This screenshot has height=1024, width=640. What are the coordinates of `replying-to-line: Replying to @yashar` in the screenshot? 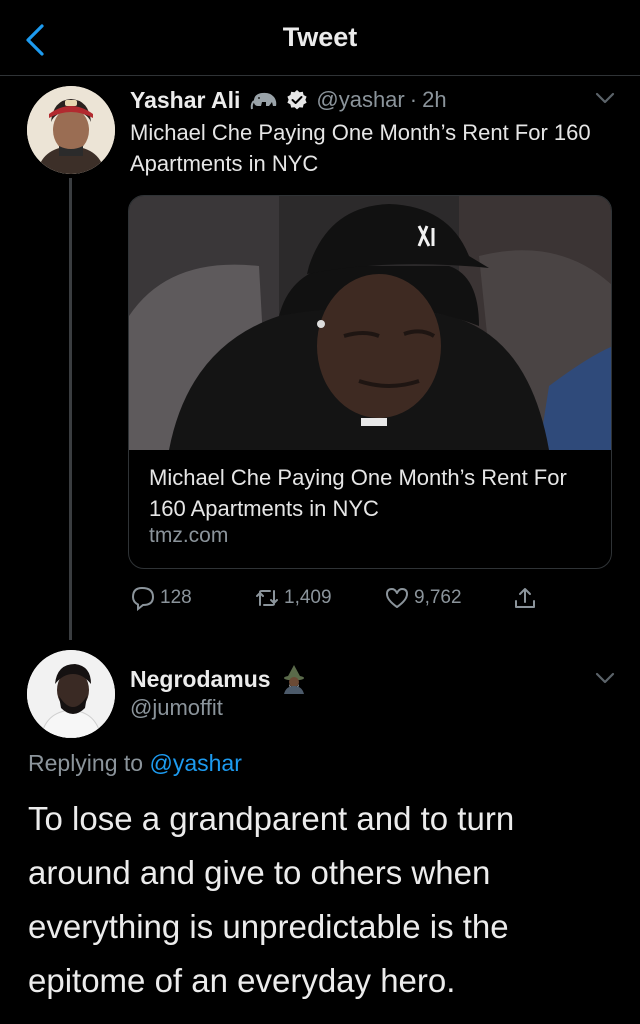 It's located at (135, 763).